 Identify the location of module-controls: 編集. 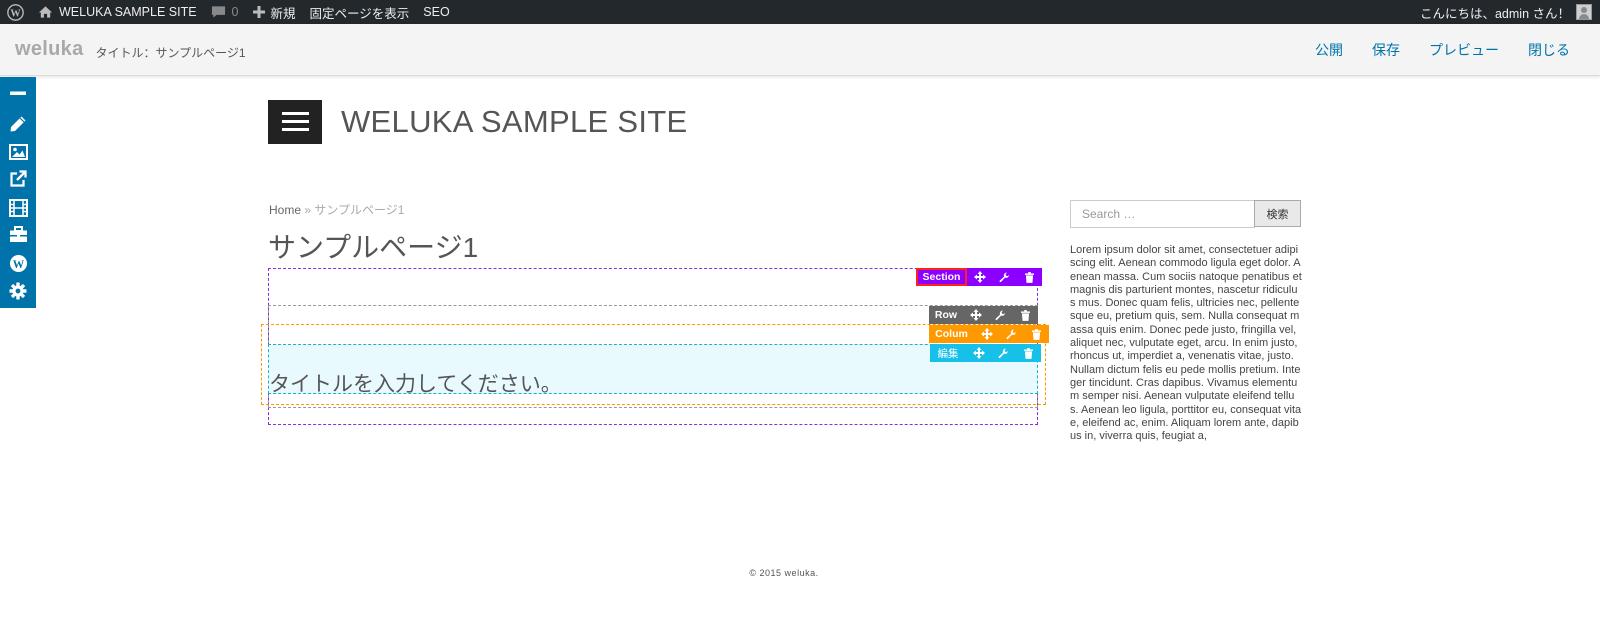
(985, 353).